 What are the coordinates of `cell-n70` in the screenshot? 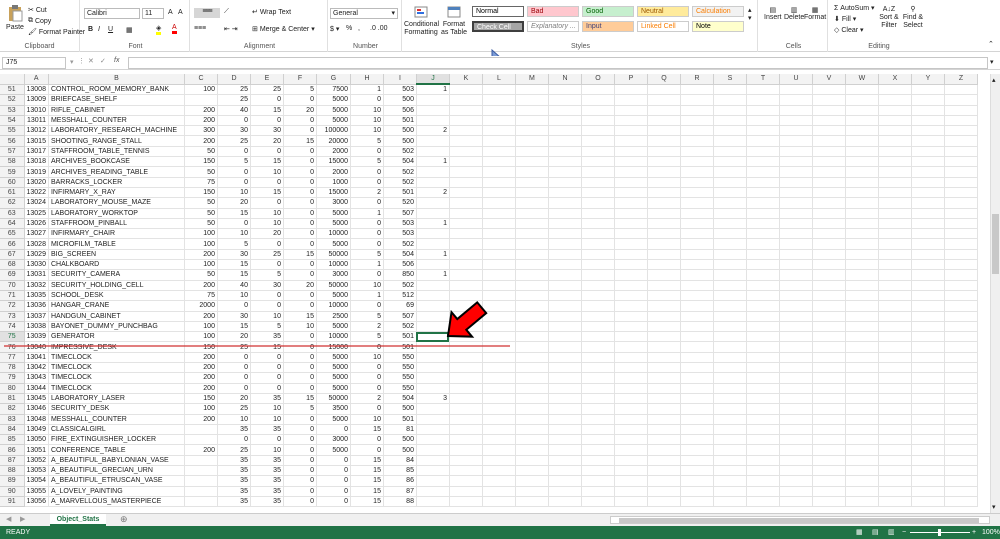 It's located at (565, 285).